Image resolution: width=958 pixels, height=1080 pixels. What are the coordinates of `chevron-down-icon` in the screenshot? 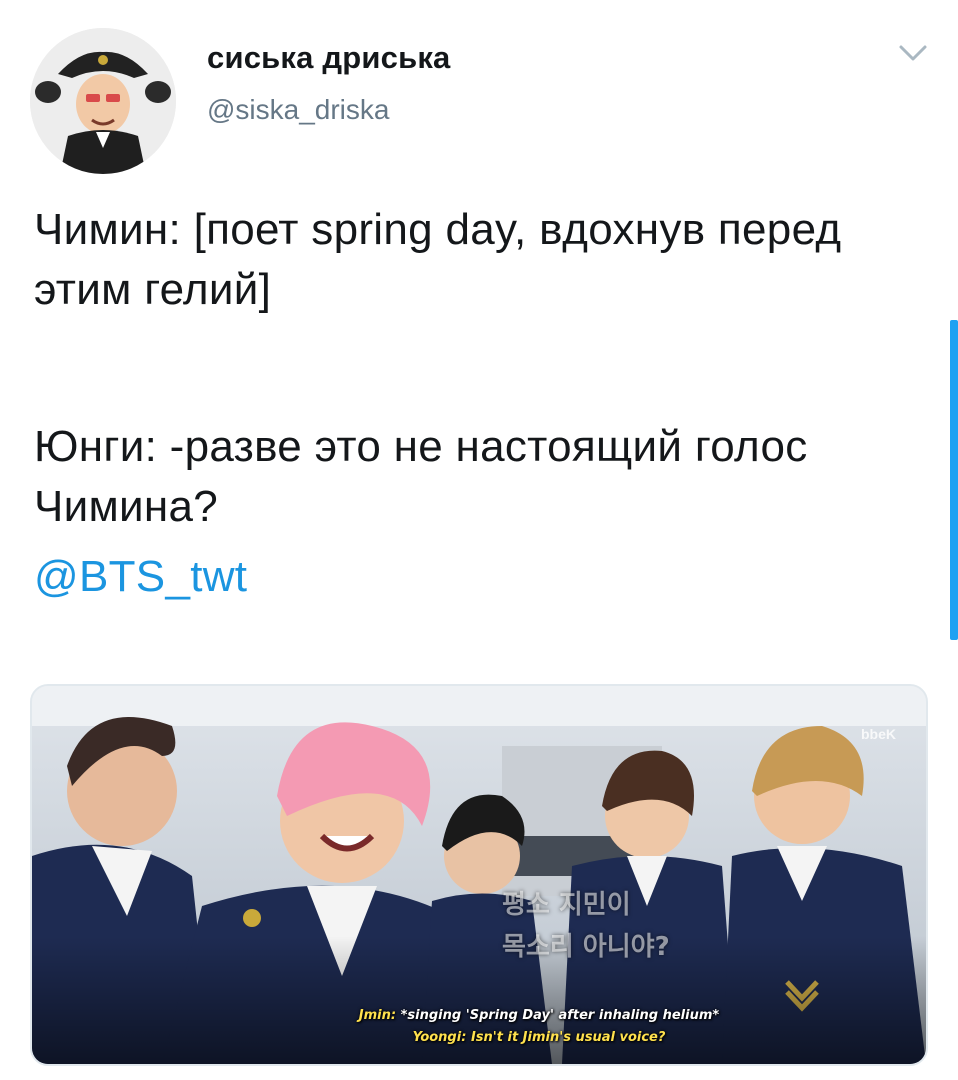 It's located at (913, 53).